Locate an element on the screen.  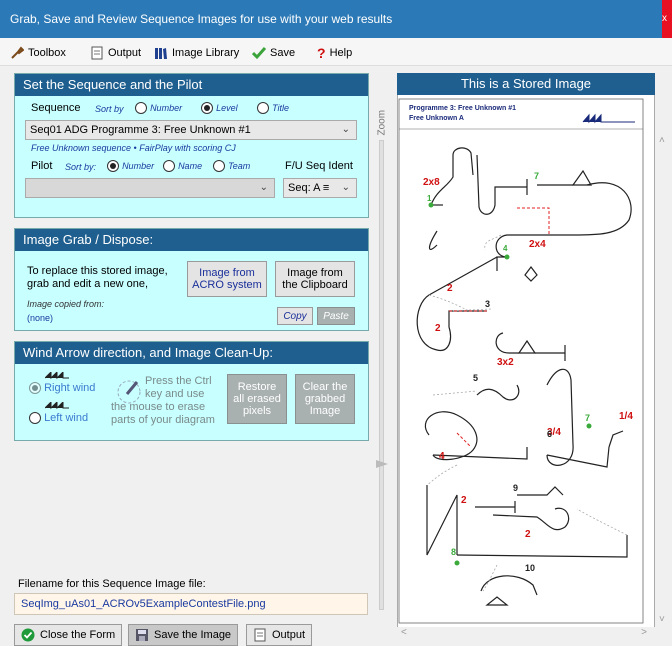
sort-level-option: Level is located at coordinates (219, 108).